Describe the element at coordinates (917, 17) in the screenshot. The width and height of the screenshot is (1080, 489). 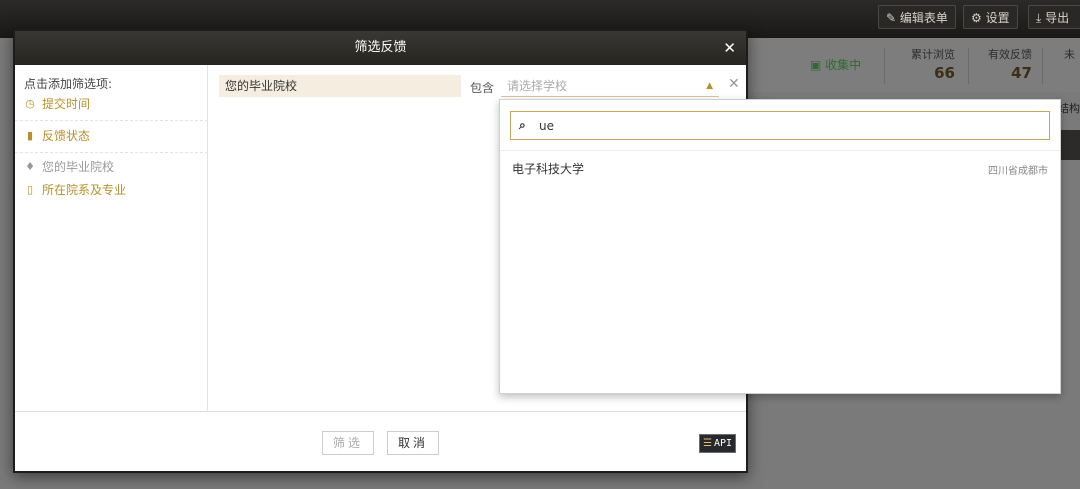
I see `edit-form-button: ✎ 编辑表单` at that location.